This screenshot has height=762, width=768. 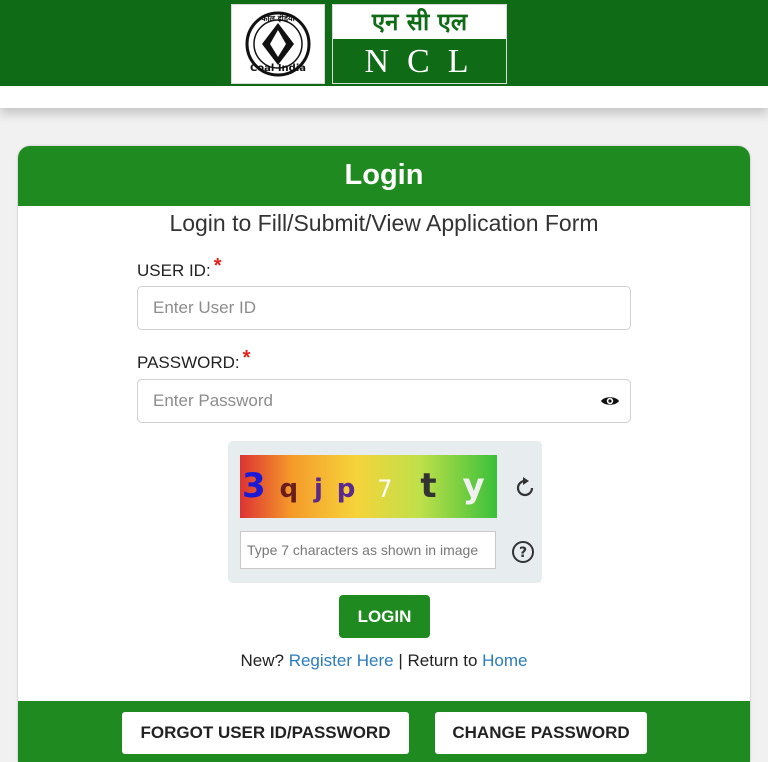 I want to click on org-hindi-name: एन सी एल, so click(x=419, y=22).